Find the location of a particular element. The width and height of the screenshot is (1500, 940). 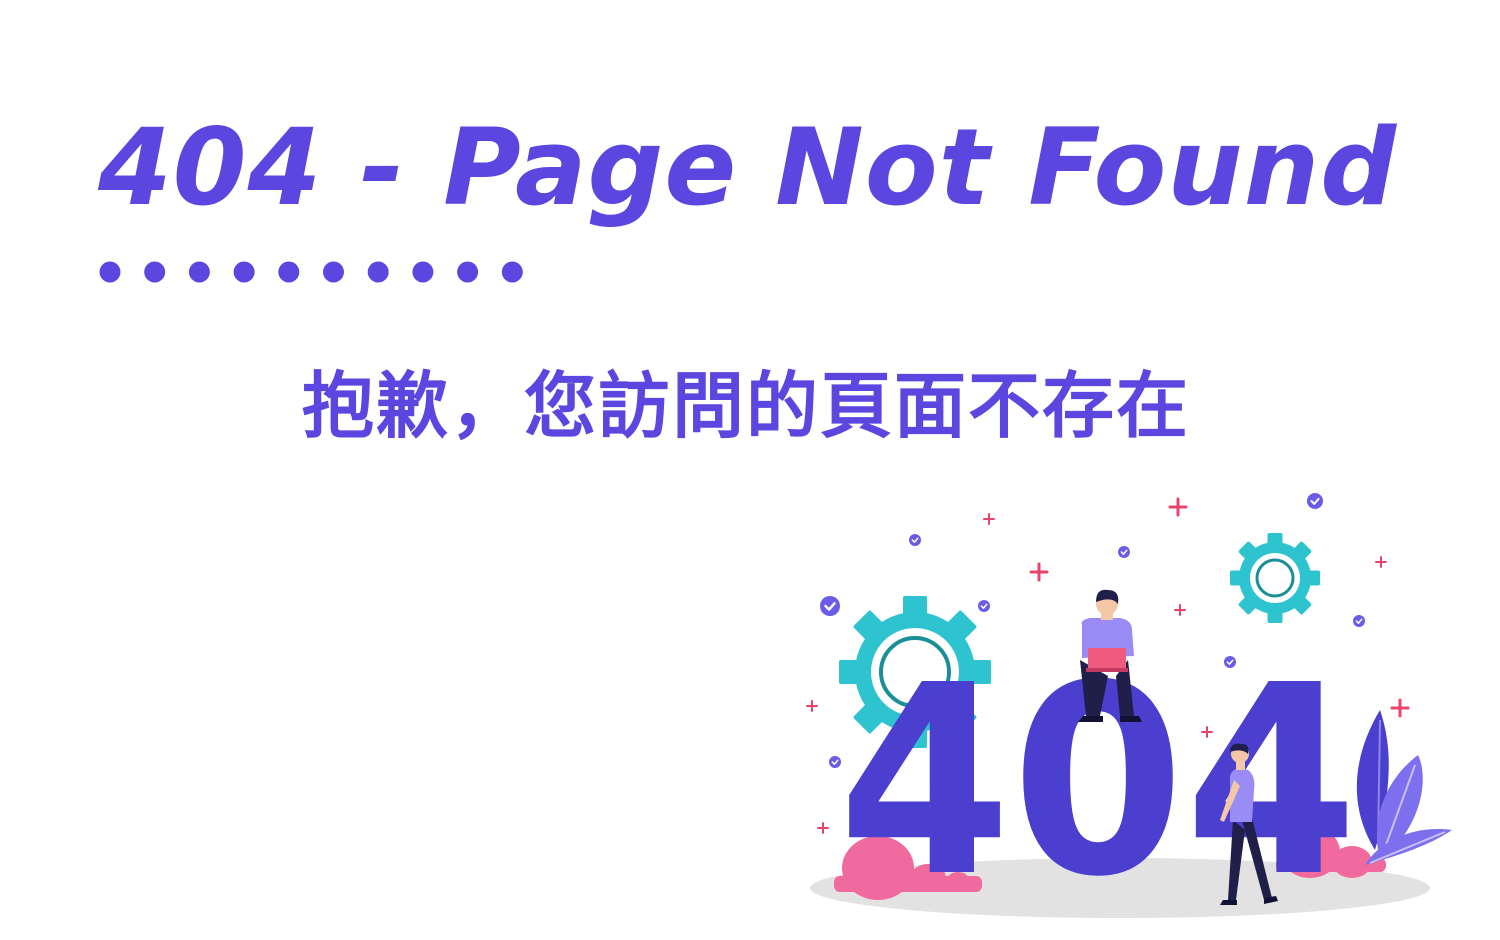

leaf-plant-icon is located at coordinates (1404, 787).